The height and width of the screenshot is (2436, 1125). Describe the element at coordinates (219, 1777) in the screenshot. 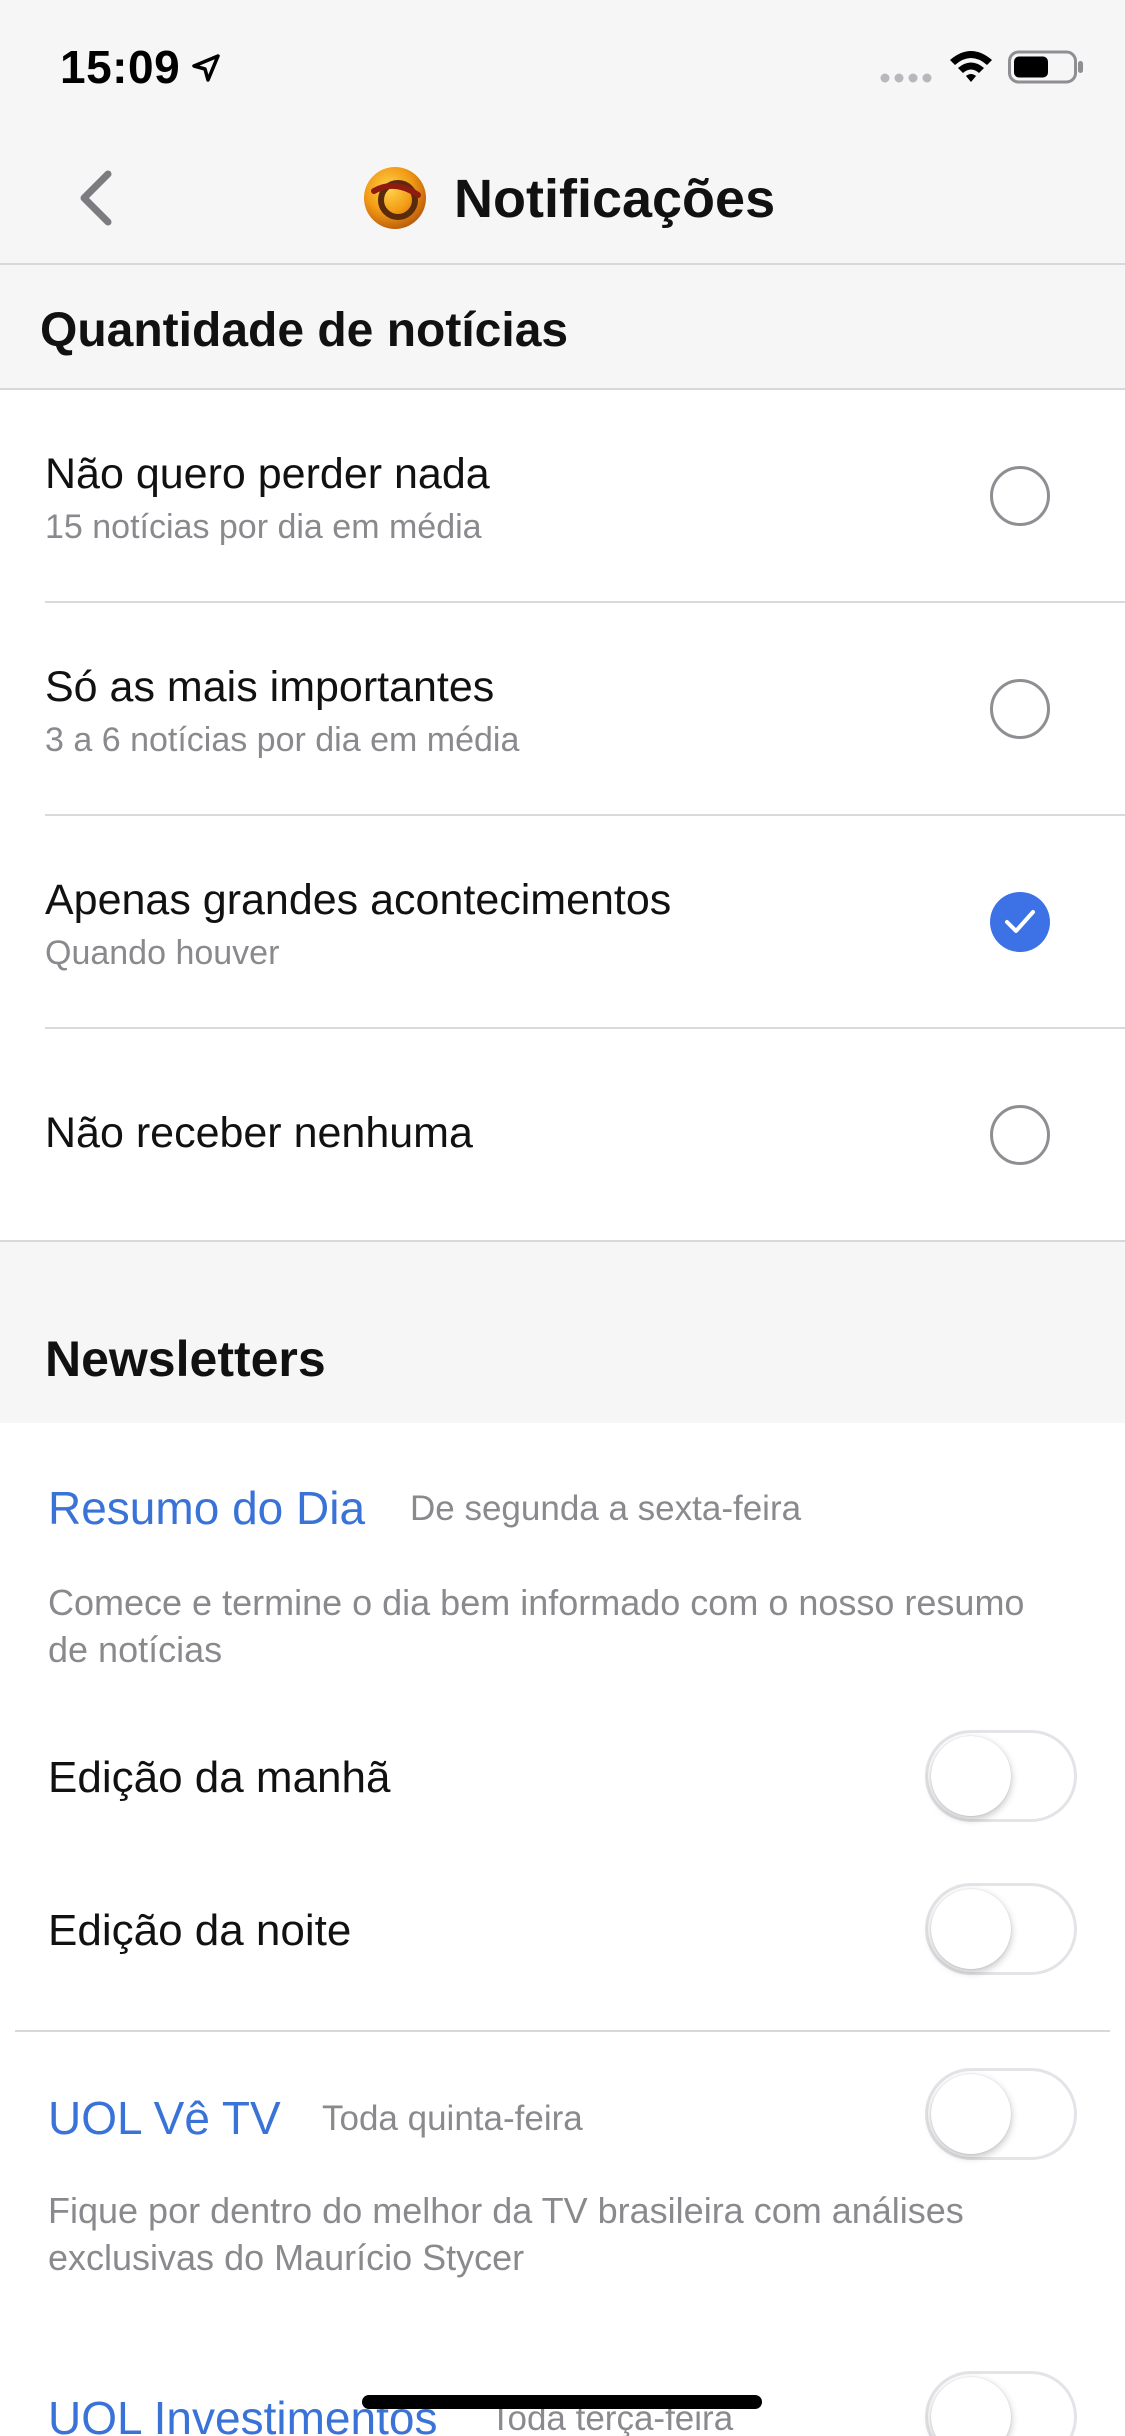

I see `edition-label: Edição da manhã` at that location.